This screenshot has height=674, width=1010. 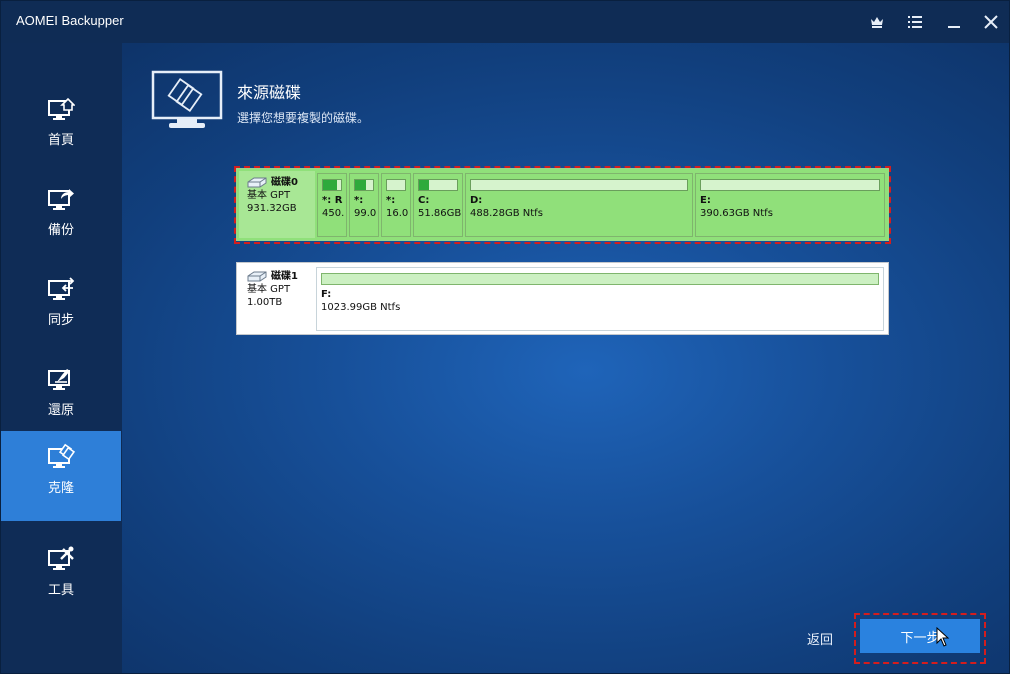 I want to click on sync-monitor-icon, so click(x=61, y=288).